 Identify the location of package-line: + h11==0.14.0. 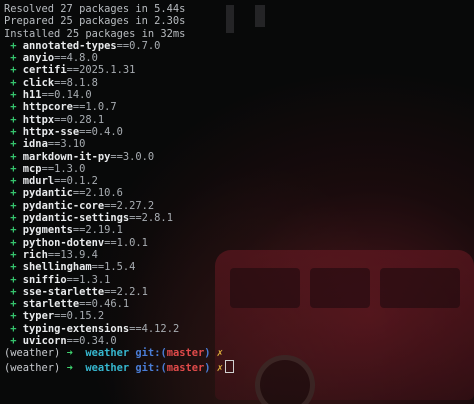
(239, 95).